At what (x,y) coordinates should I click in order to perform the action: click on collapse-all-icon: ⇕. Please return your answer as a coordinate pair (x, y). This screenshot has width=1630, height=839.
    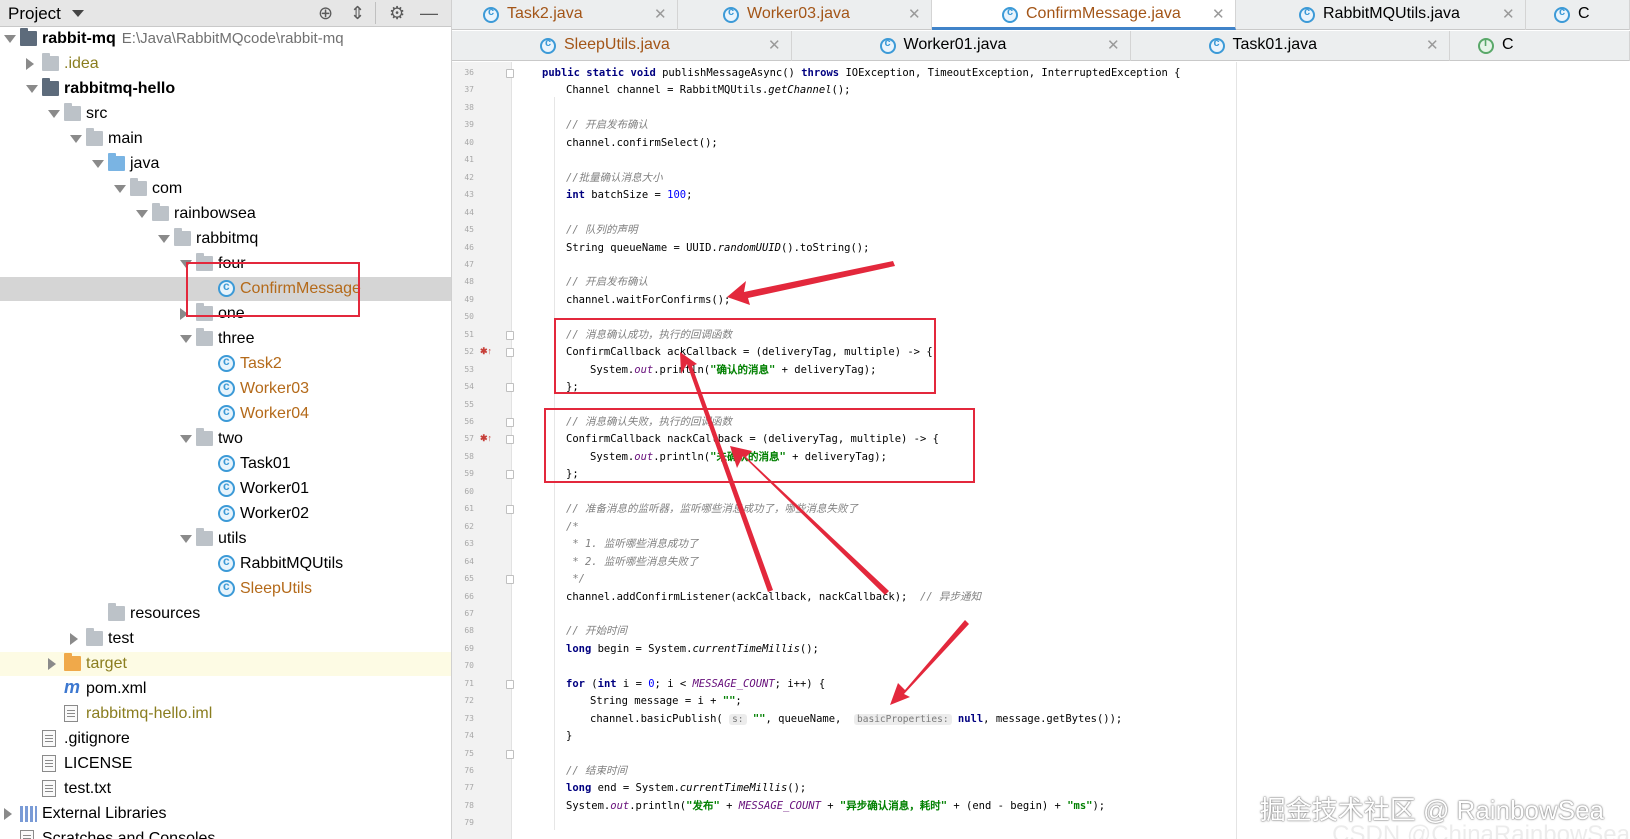
    Looking at the image, I should click on (357, 13).